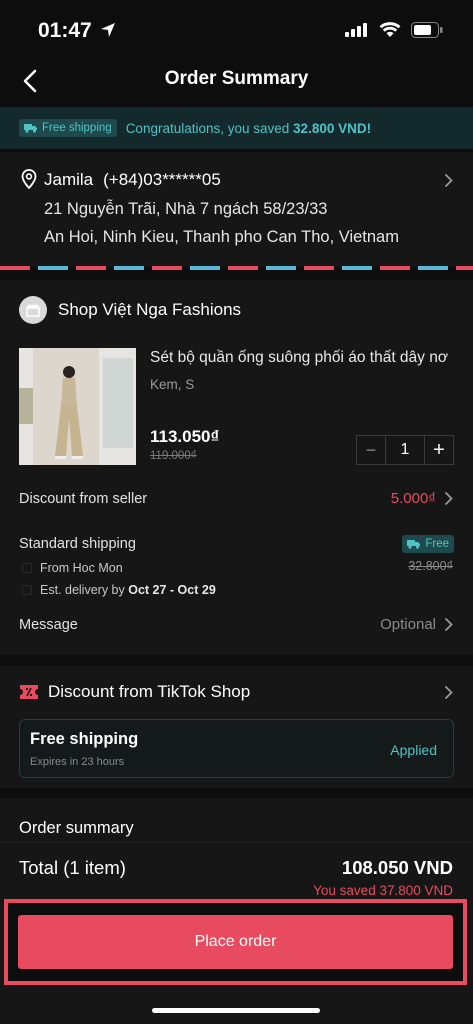 The height and width of the screenshot is (1024, 473). Describe the element at coordinates (408, 624) in the screenshot. I see `message-placeholder: Optional` at that location.